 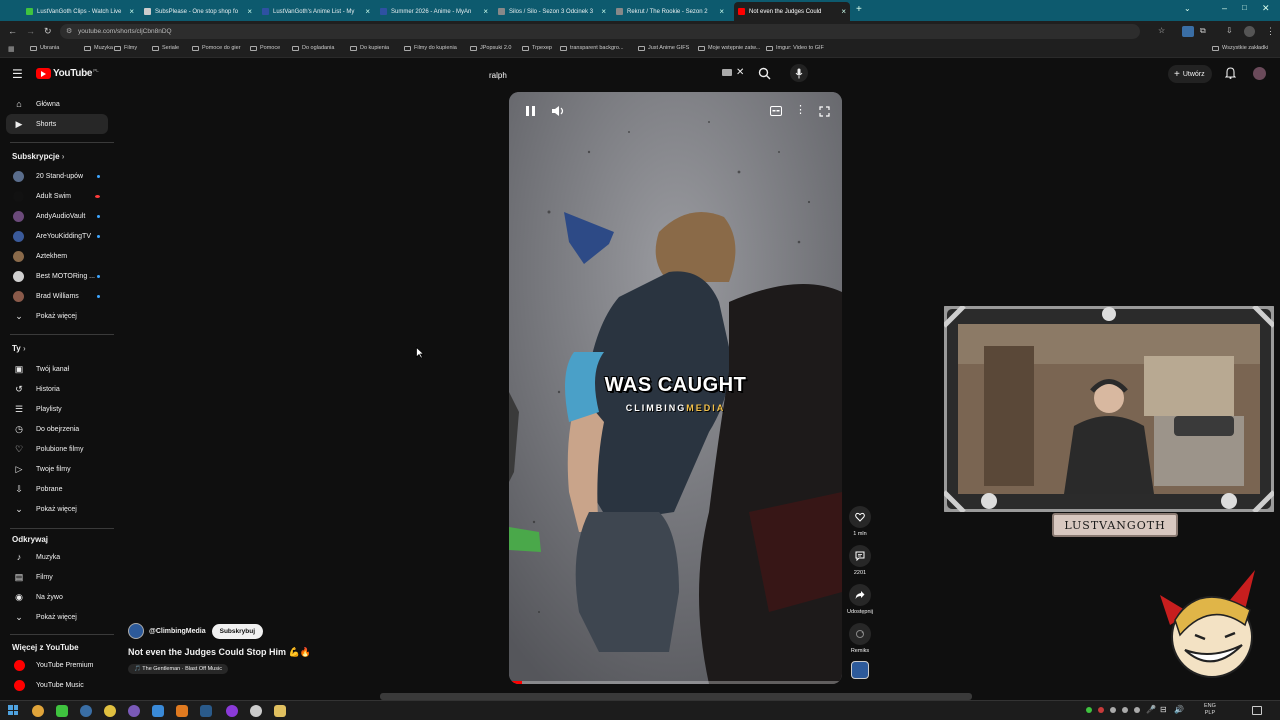 What do you see at coordinates (19, 348) in the screenshot?
I see `you-header: Ty ›` at bounding box center [19, 348].